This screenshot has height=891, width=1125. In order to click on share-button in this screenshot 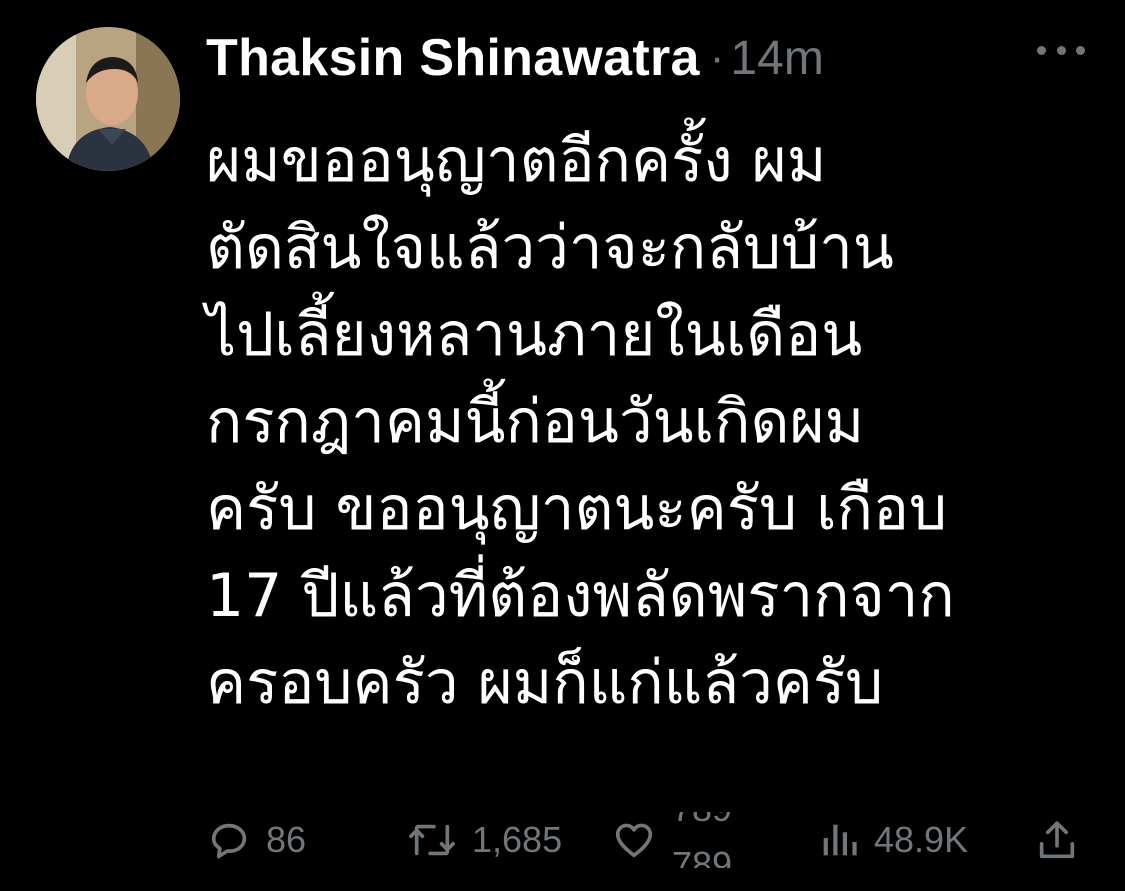, I will do `click(1057, 840)`.